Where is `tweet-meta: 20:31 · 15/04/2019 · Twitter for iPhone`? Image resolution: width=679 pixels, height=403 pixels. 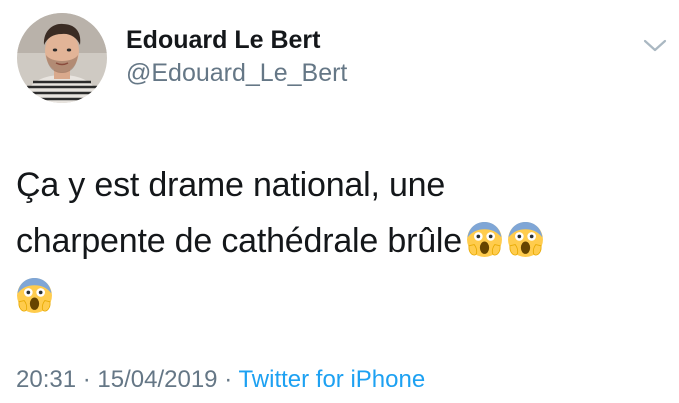 tweet-meta: 20:31 · 15/04/2019 · Twitter for iPhone is located at coordinates (220, 380).